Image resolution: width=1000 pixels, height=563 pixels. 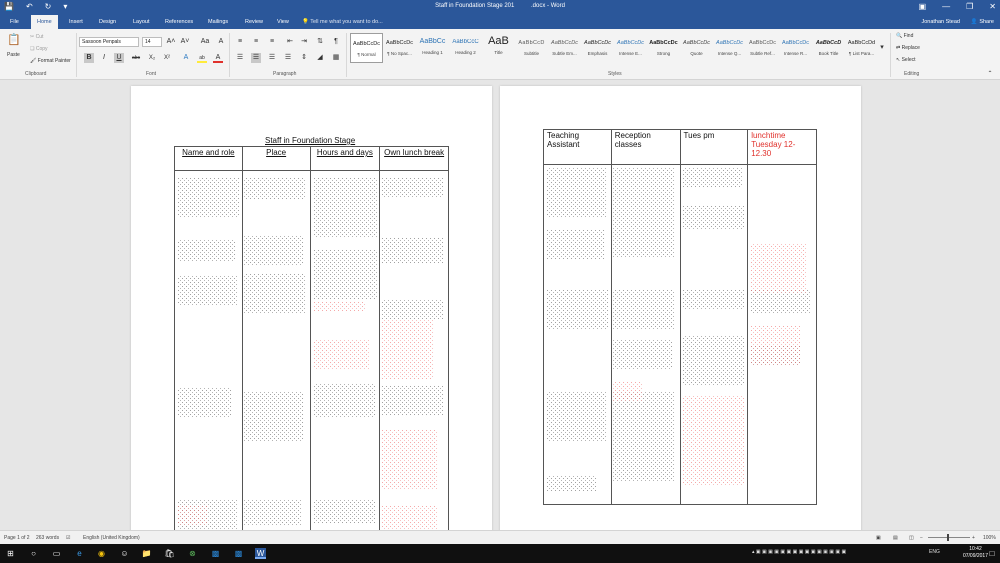 I want to click on clock: 10:42 07/09/2017, so click(x=975, y=553).